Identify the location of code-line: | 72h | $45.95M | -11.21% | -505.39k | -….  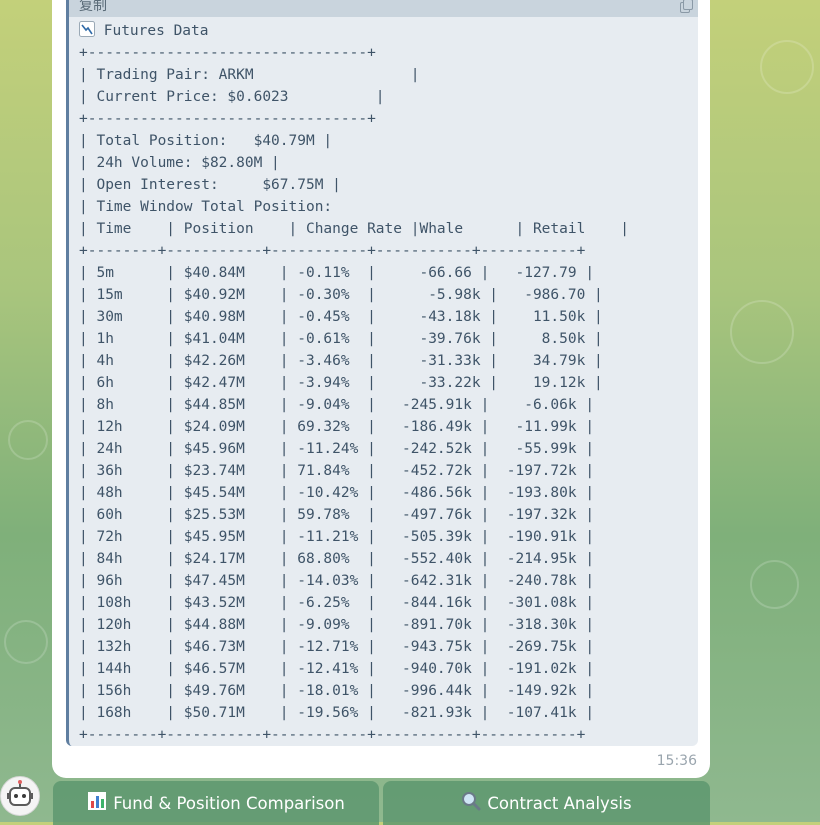
(337, 537).